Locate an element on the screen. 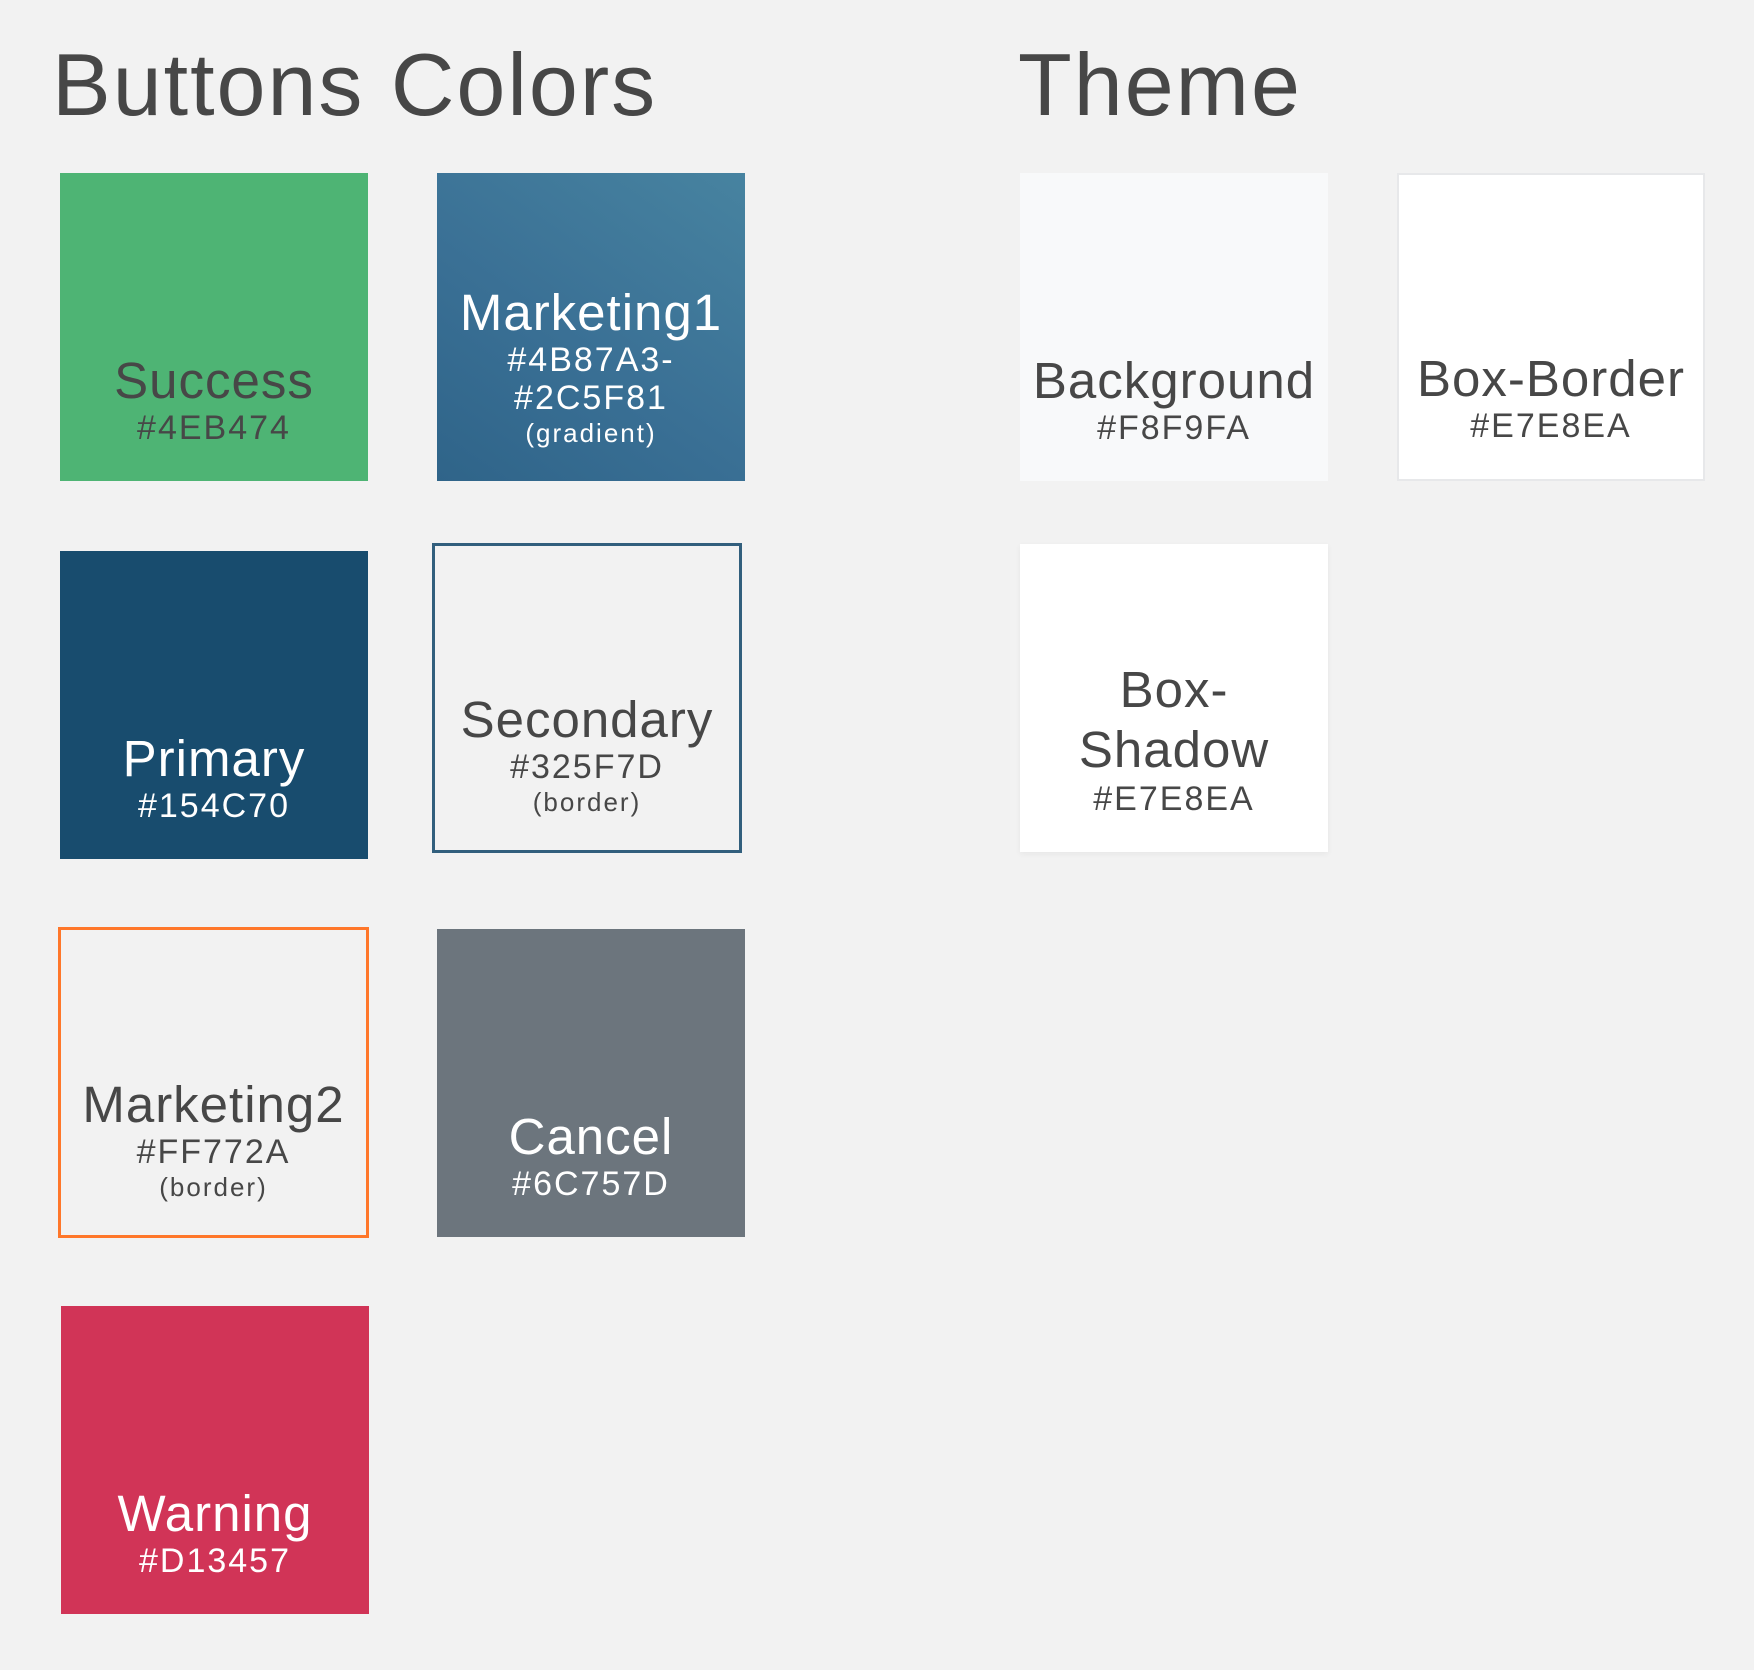 This screenshot has width=1754, height=1670. swatch-name: Cancel is located at coordinates (591, 1136).